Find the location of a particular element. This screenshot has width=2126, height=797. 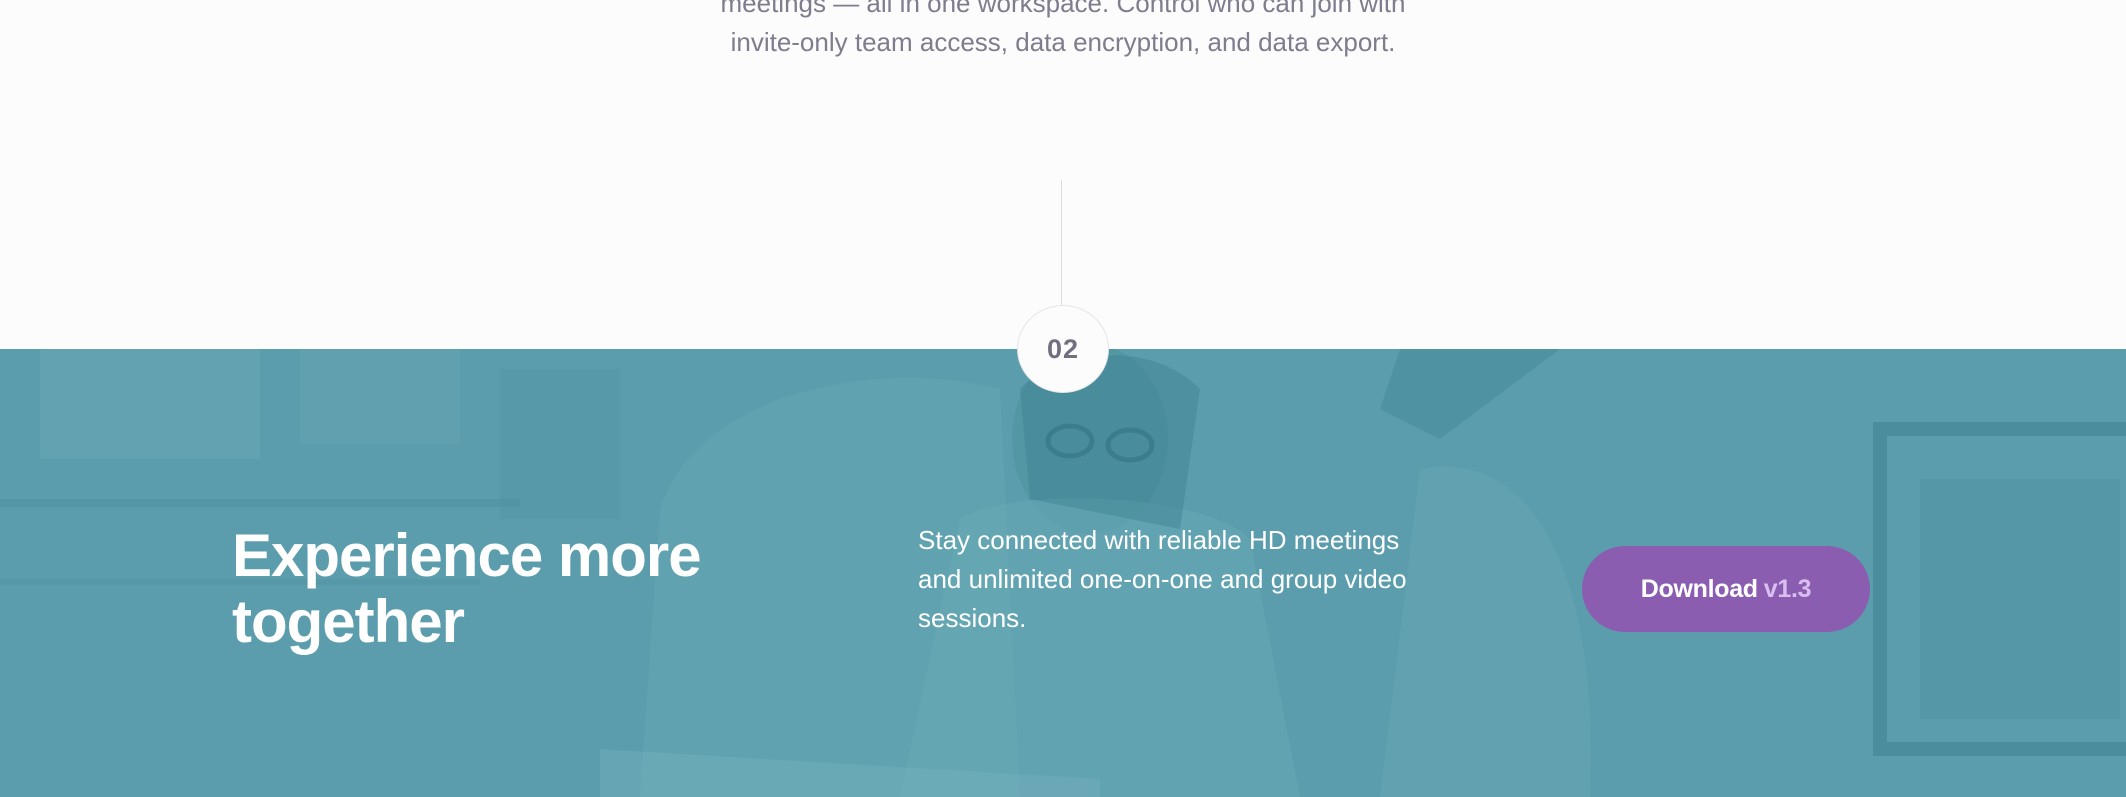

step-connector-line is located at coordinates (1061, 244).